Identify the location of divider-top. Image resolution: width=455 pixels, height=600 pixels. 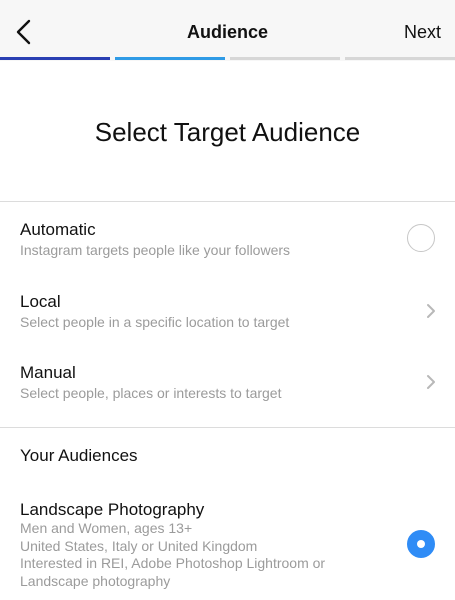
(227, 201).